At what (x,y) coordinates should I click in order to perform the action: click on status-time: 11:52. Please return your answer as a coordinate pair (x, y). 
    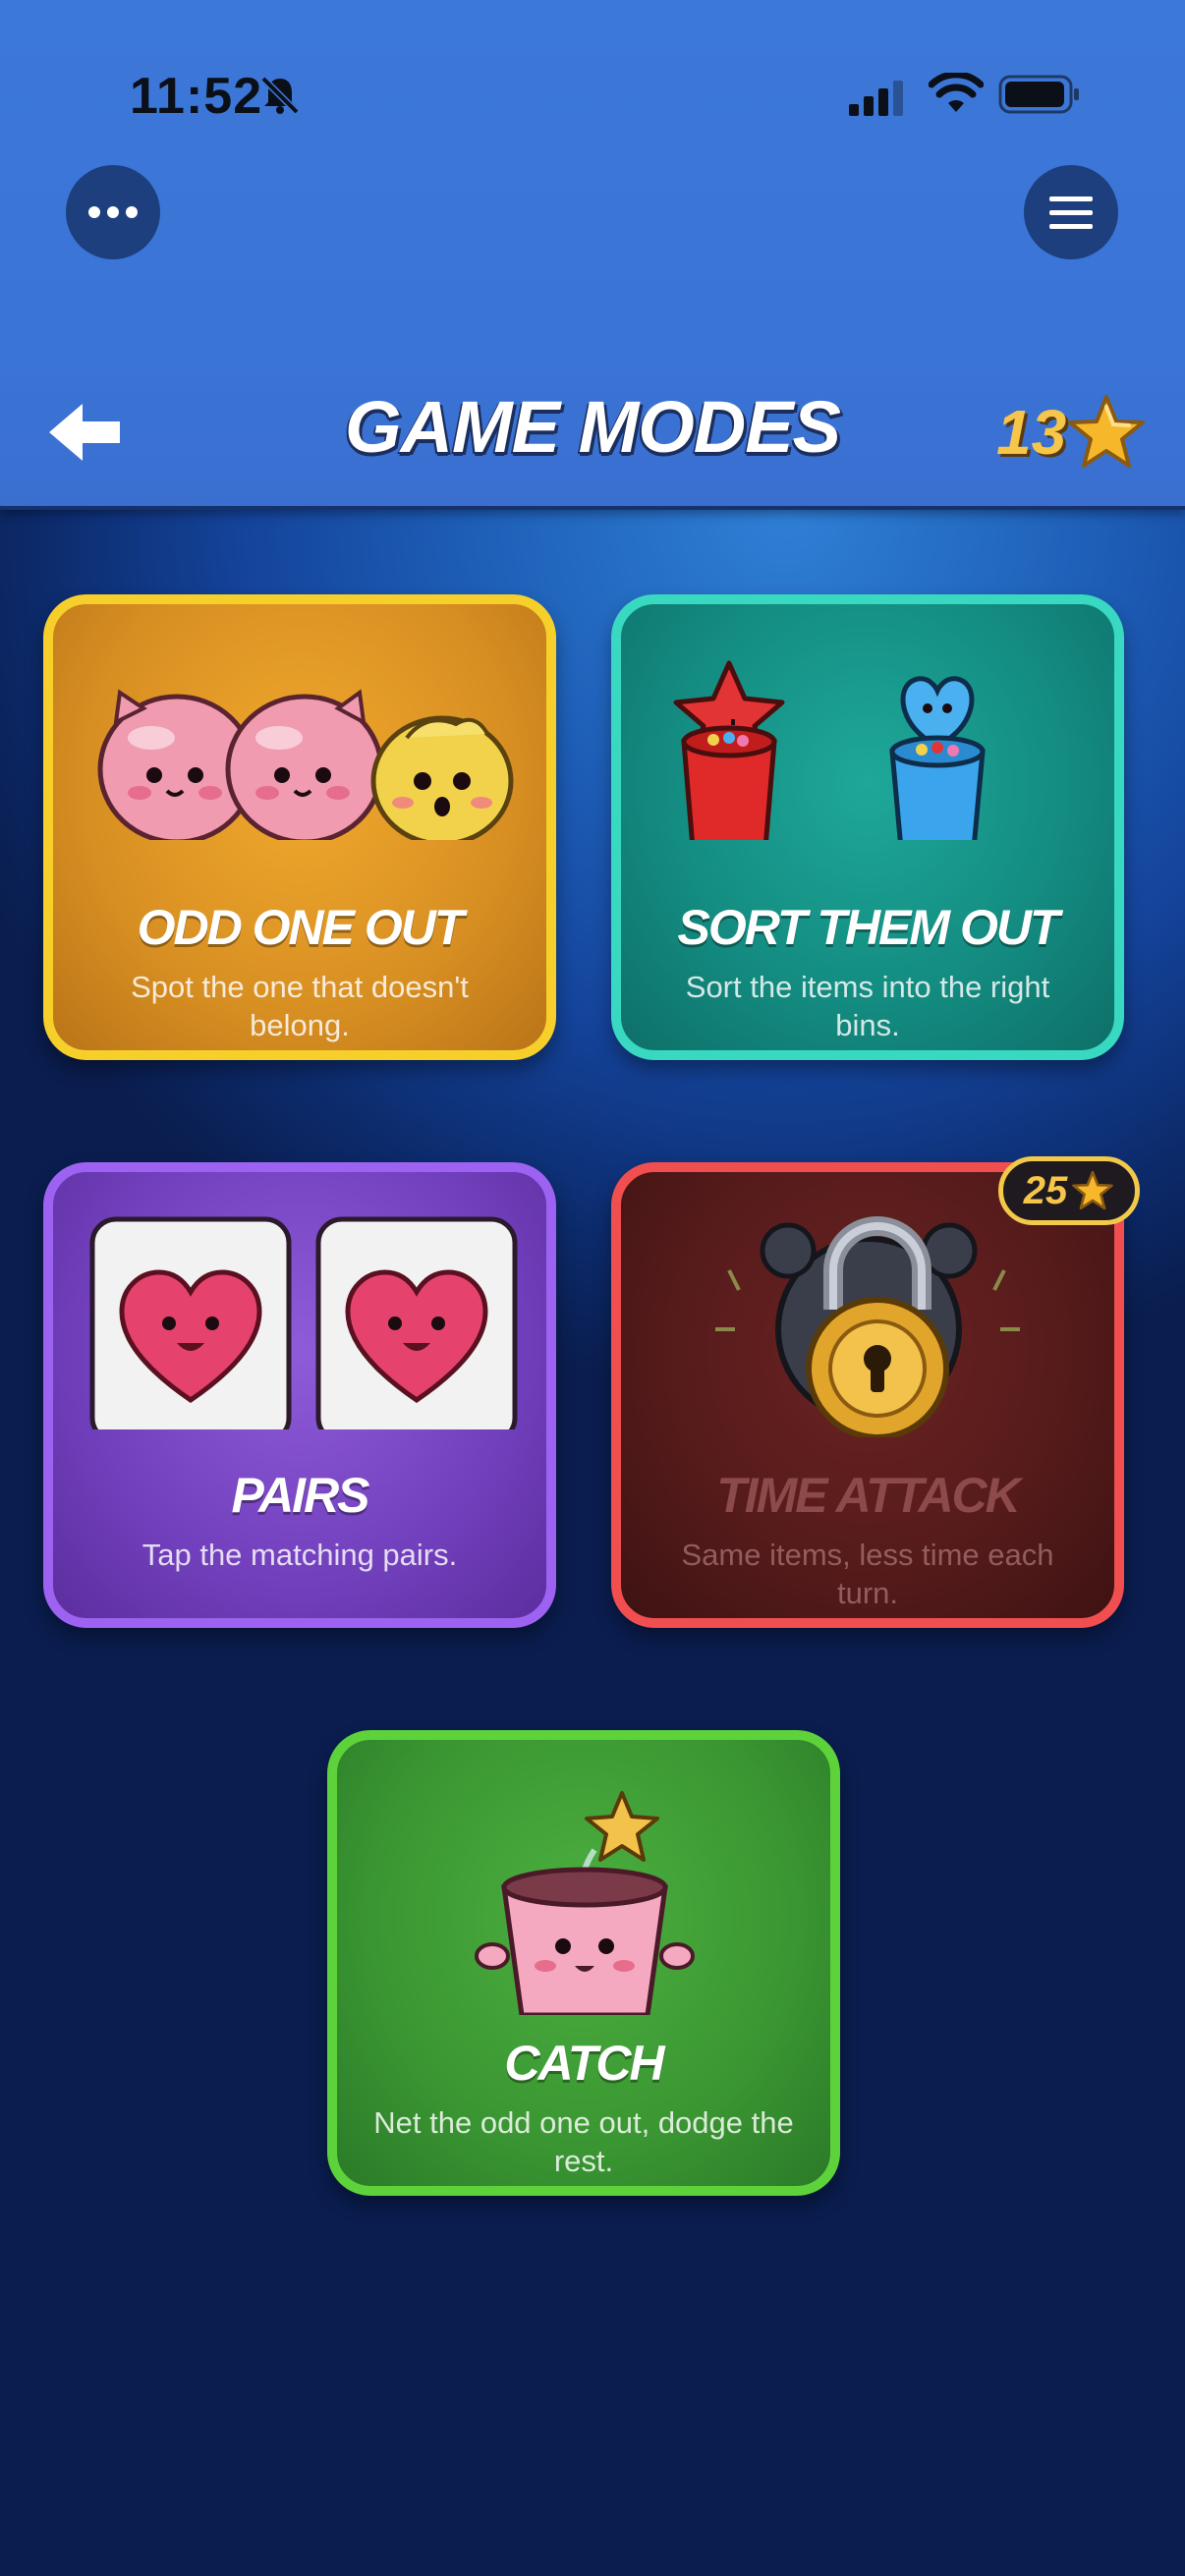
    Looking at the image, I should click on (197, 96).